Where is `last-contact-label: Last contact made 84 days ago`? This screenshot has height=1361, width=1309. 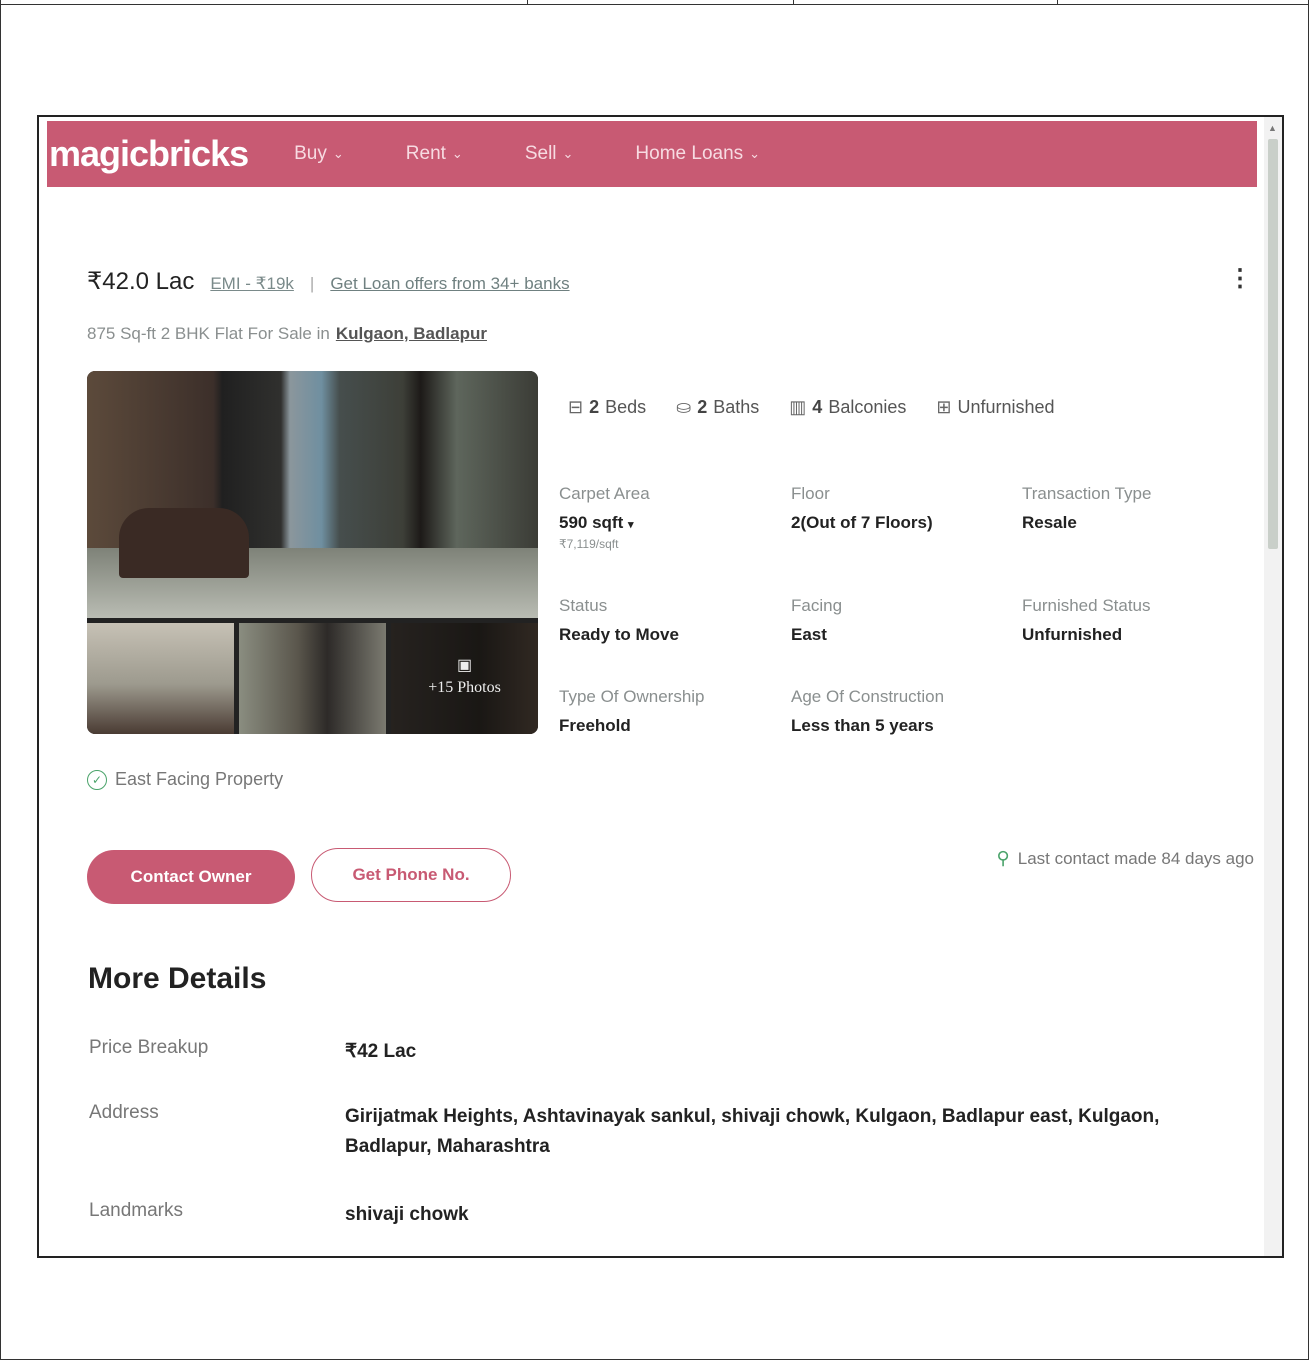 last-contact-label: Last contact made 84 days ago is located at coordinates (1135, 858).